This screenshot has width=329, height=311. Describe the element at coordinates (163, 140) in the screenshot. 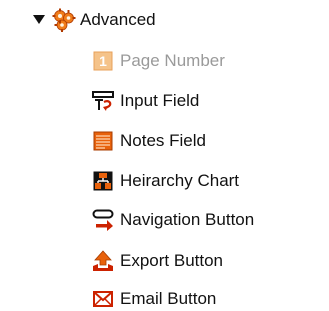

I see `tree-item-label: Notes Field` at that location.